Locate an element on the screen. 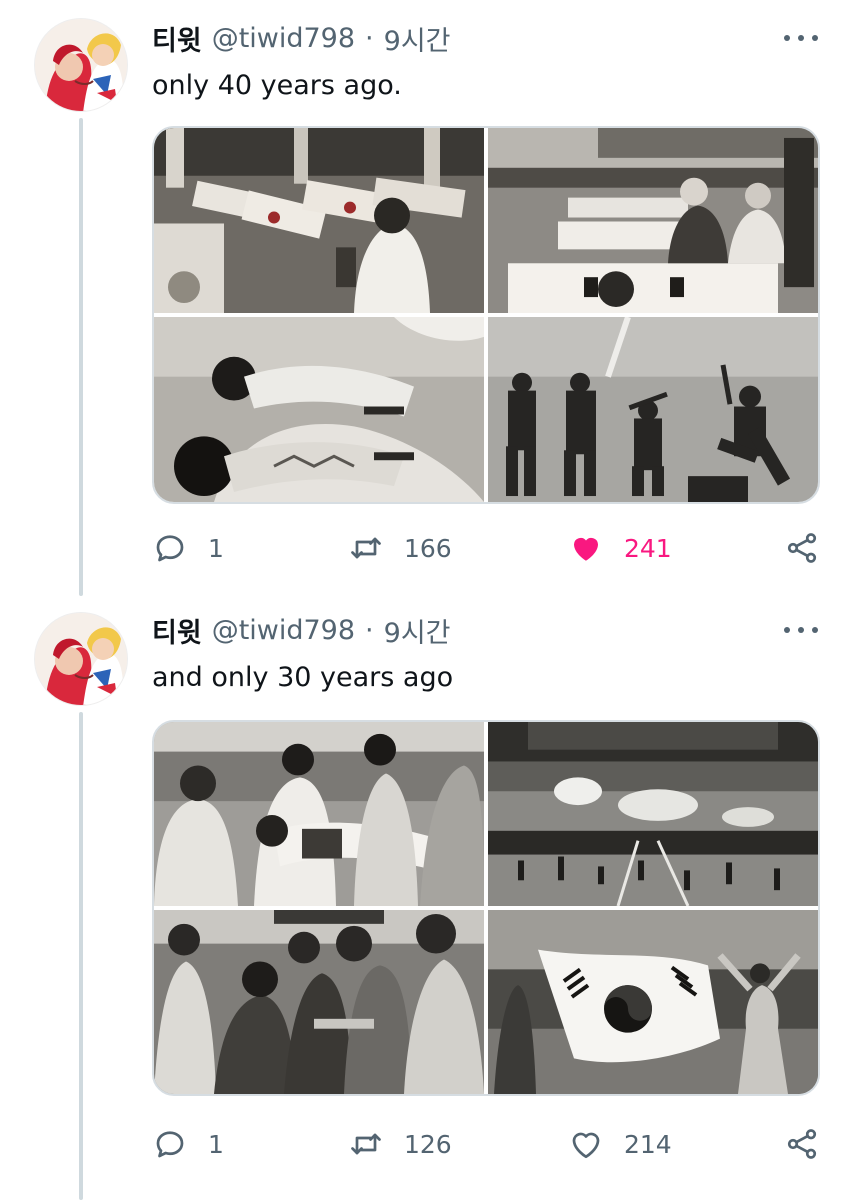 This screenshot has height=1200, width=852. tweet-text: only 40 years ago. is located at coordinates (277, 85).